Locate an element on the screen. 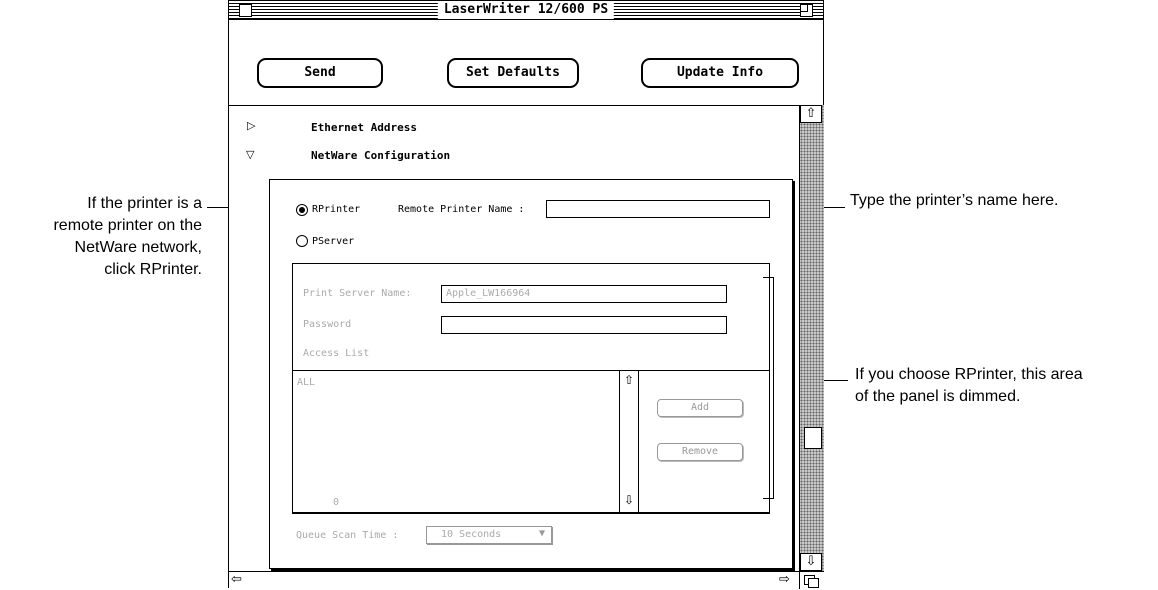 This screenshot has width=1158, height=590. window-vertical-scrollbar: ⇧ ⇩ is located at coordinates (811, 338).